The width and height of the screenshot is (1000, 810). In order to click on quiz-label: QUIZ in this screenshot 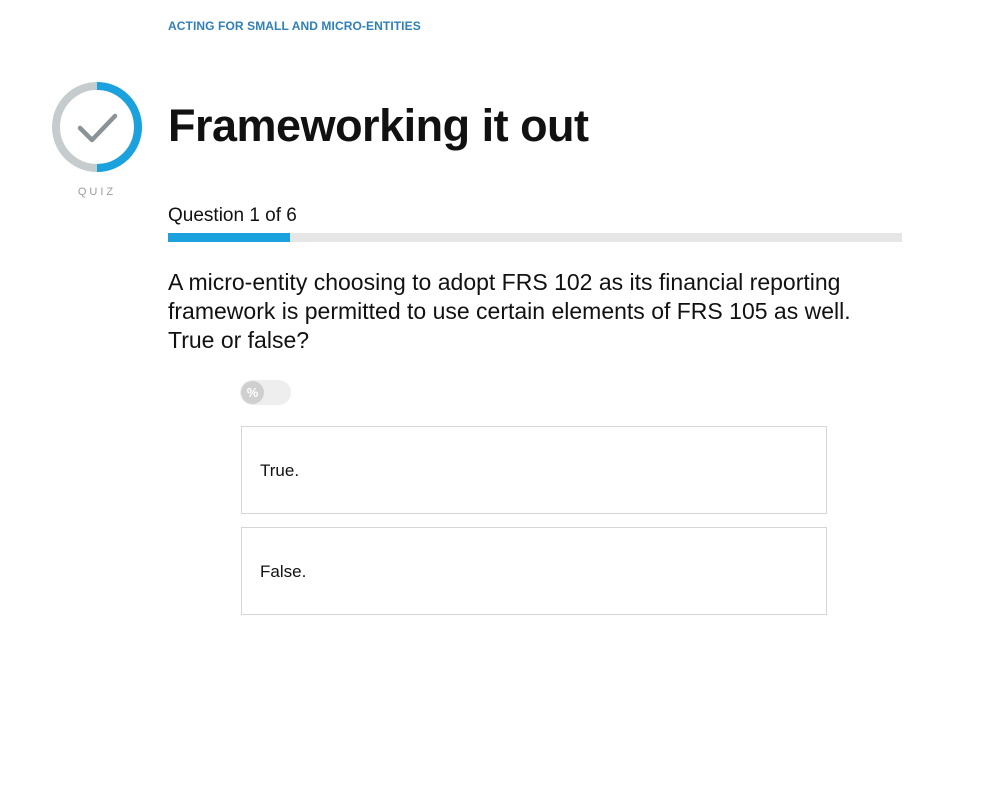, I will do `click(97, 192)`.